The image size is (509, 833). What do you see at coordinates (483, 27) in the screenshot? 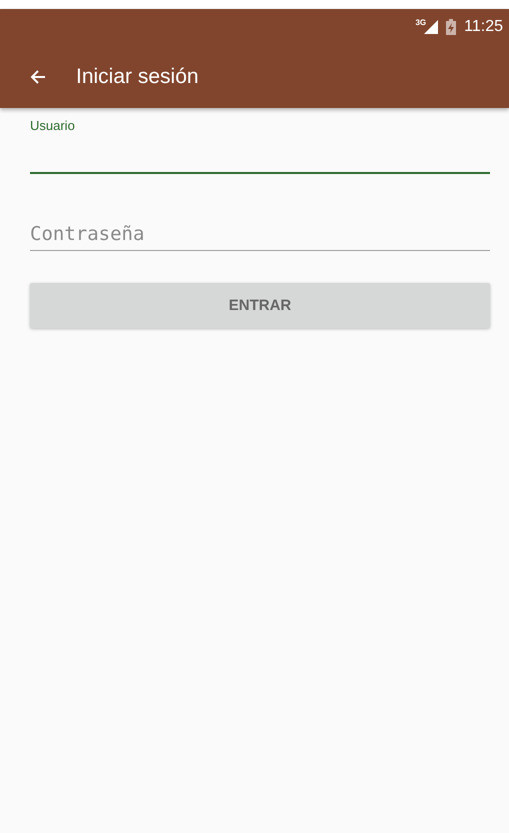
I see `clock-time: 11:25` at bounding box center [483, 27].